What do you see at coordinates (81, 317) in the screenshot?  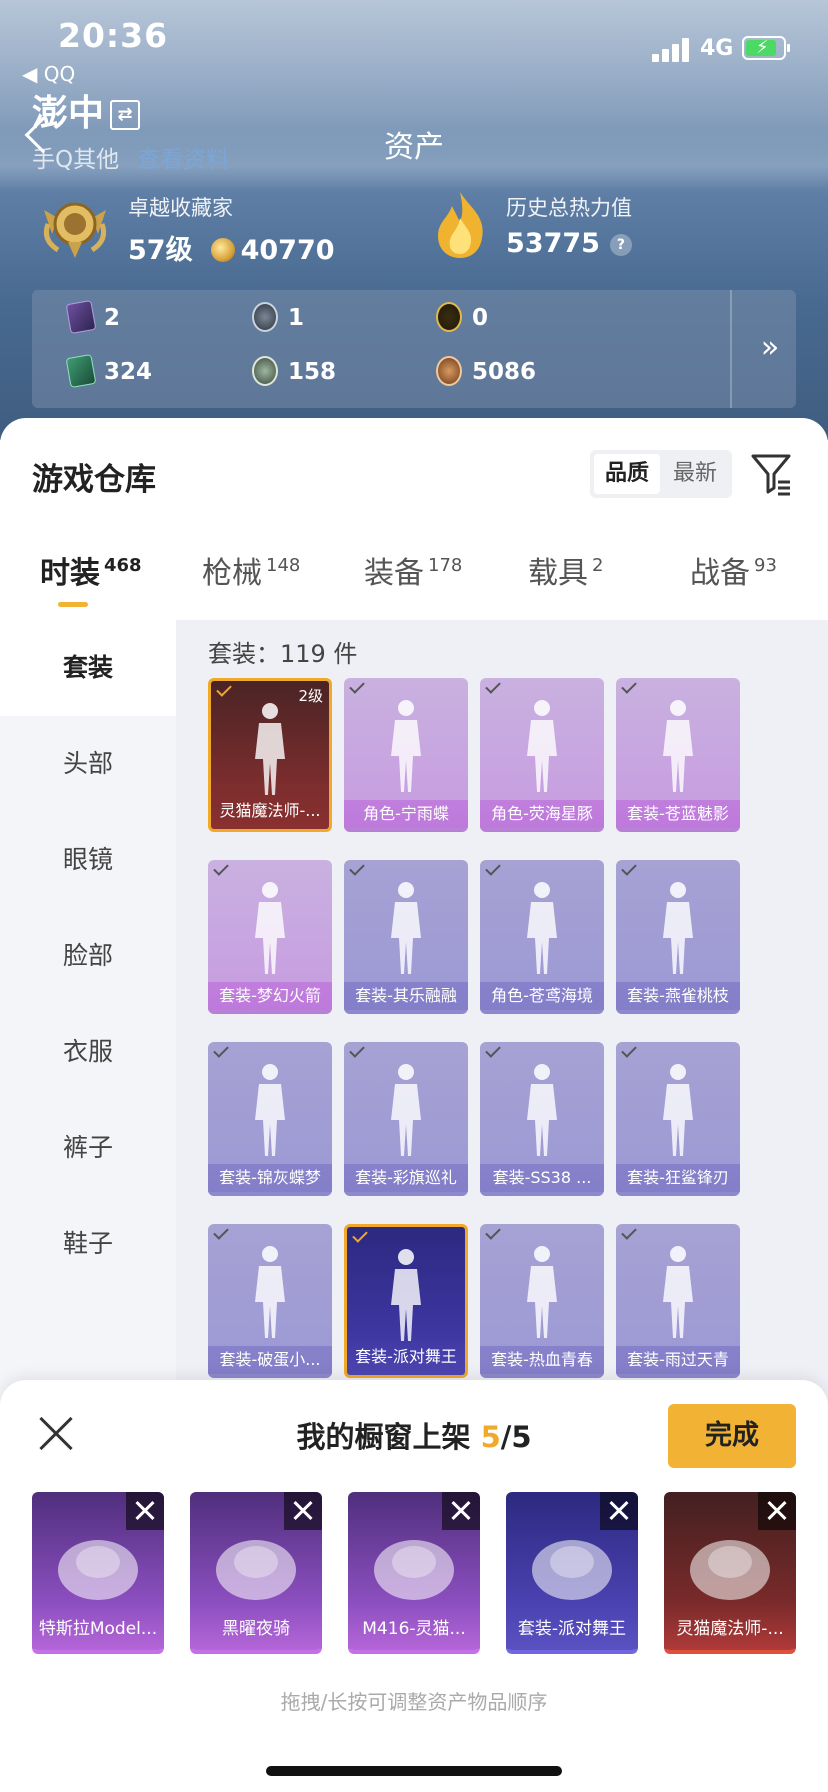 I see `card-icon` at bounding box center [81, 317].